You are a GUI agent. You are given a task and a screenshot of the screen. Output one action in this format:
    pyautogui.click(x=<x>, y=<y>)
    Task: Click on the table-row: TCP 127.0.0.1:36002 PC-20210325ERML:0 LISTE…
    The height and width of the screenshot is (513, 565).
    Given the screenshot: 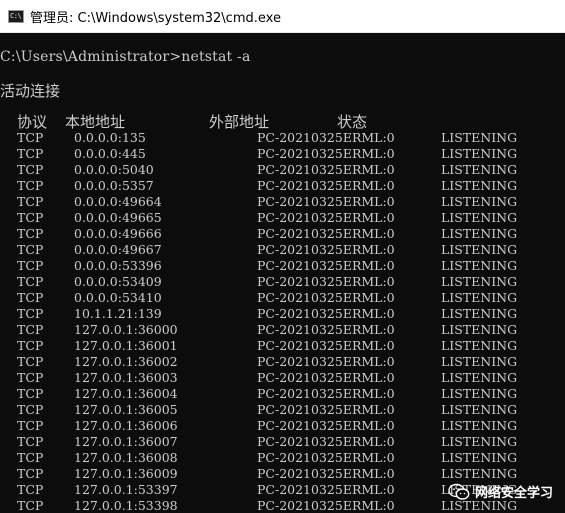 What is the action you would take?
    pyautogui.click(x=282, y=362)
    